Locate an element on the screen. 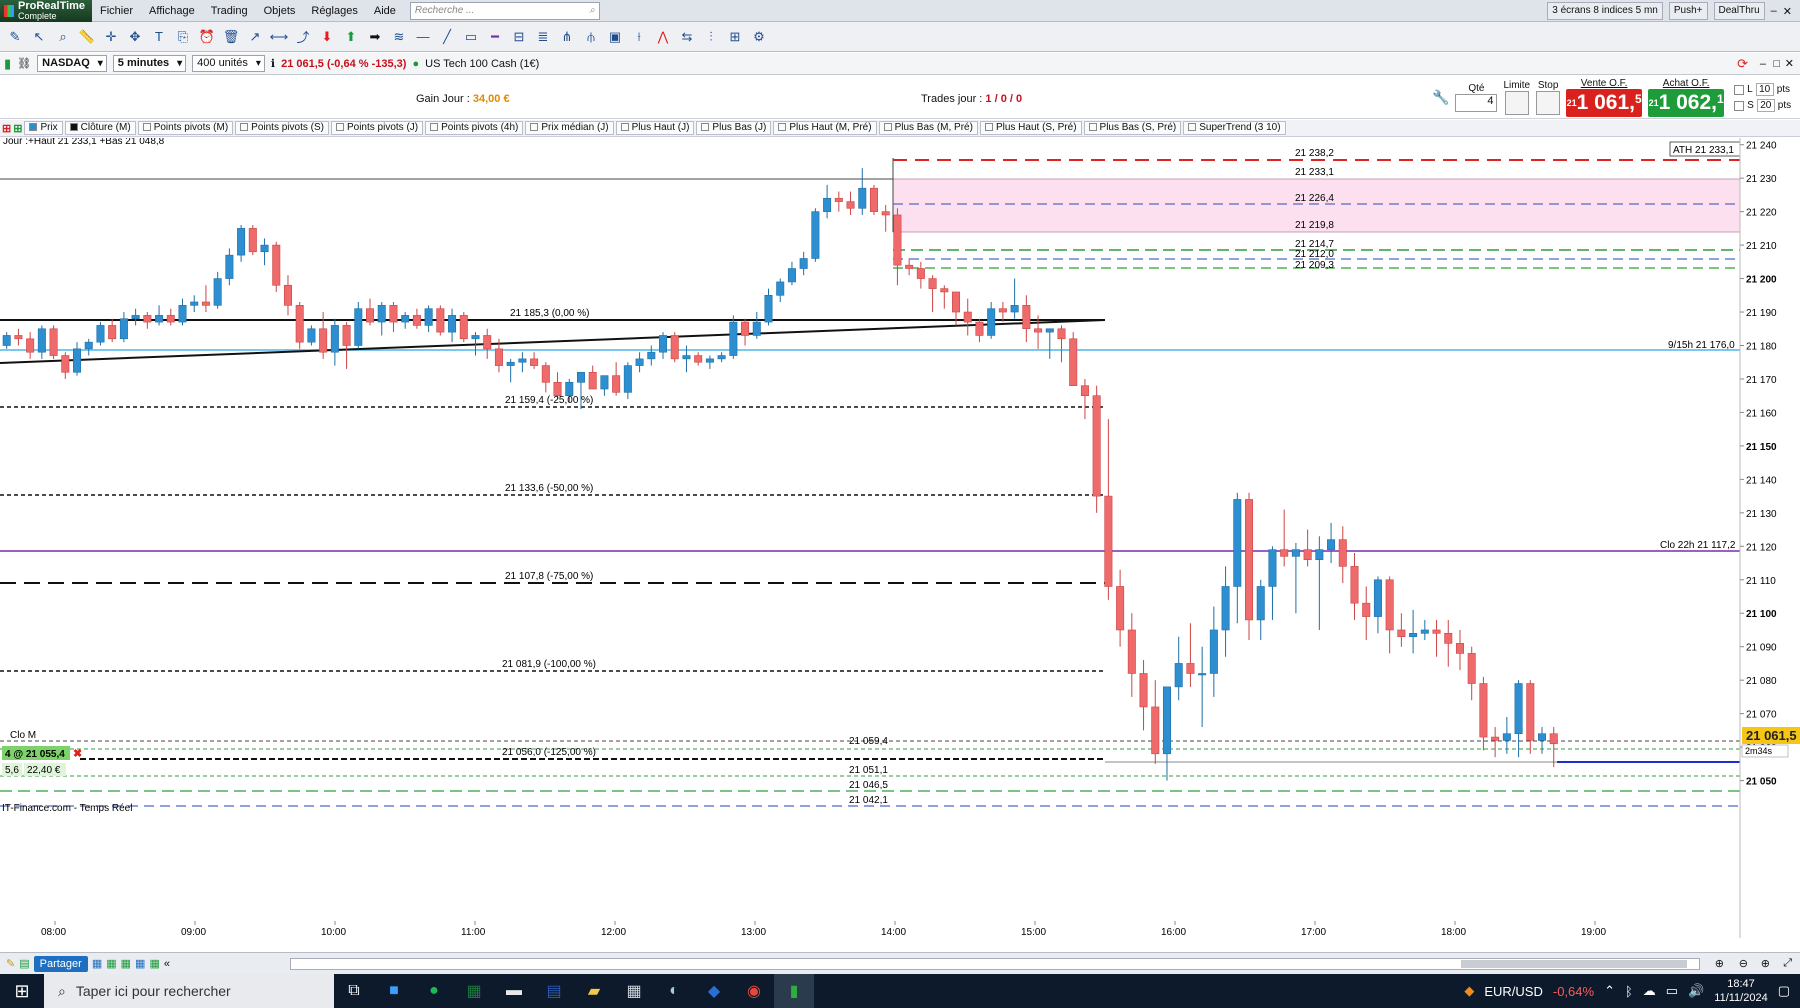 The height and width of the screenshot is (1008, 1800). backtest-icon: ▦ is located at coordinates (154, 963).